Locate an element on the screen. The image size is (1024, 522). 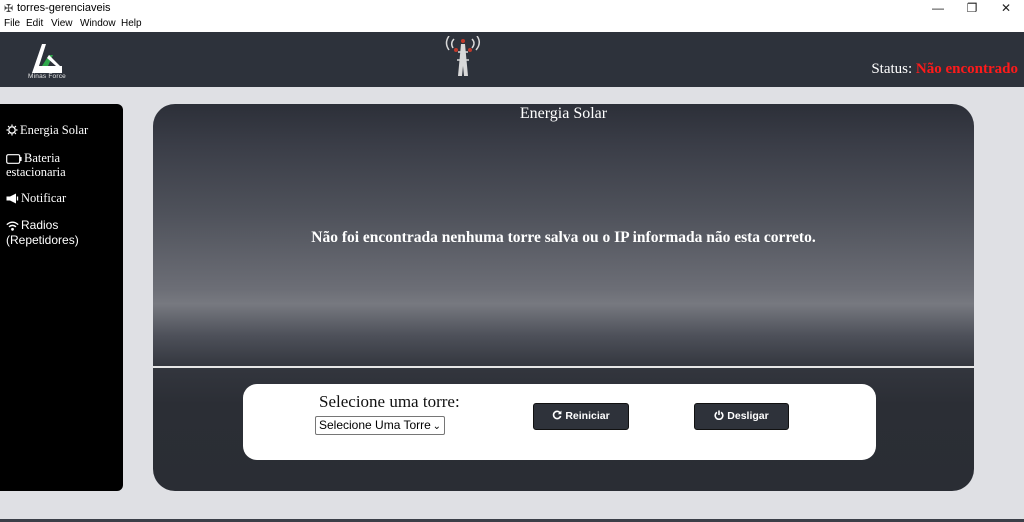
sidebar-item-radios: Radios (Repetidores) is located at coordinates (61, 233).